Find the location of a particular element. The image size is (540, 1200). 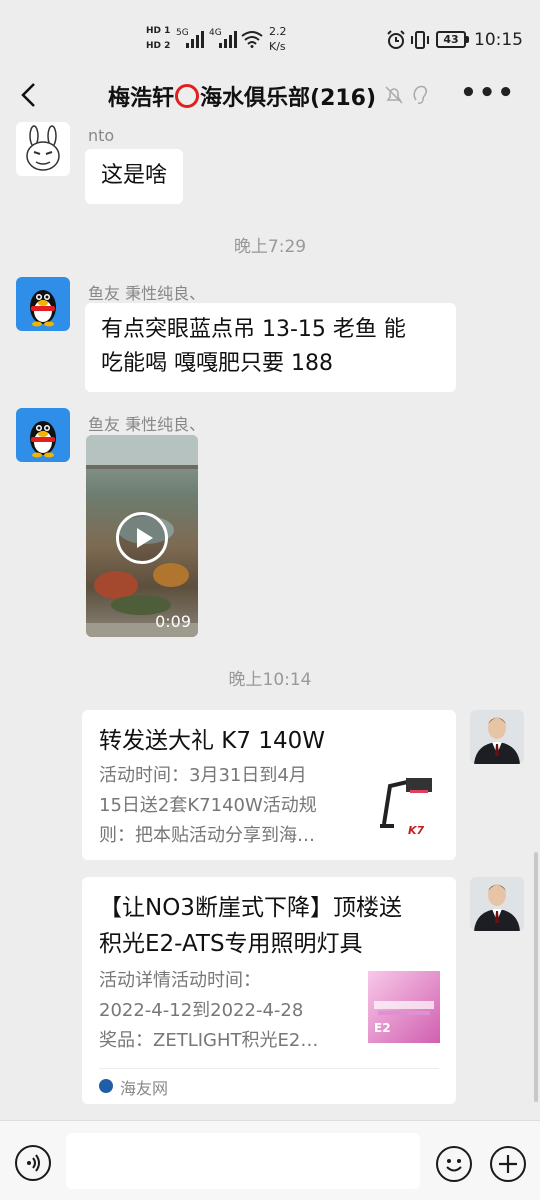

message-input is located at coordinates (243, 1161).